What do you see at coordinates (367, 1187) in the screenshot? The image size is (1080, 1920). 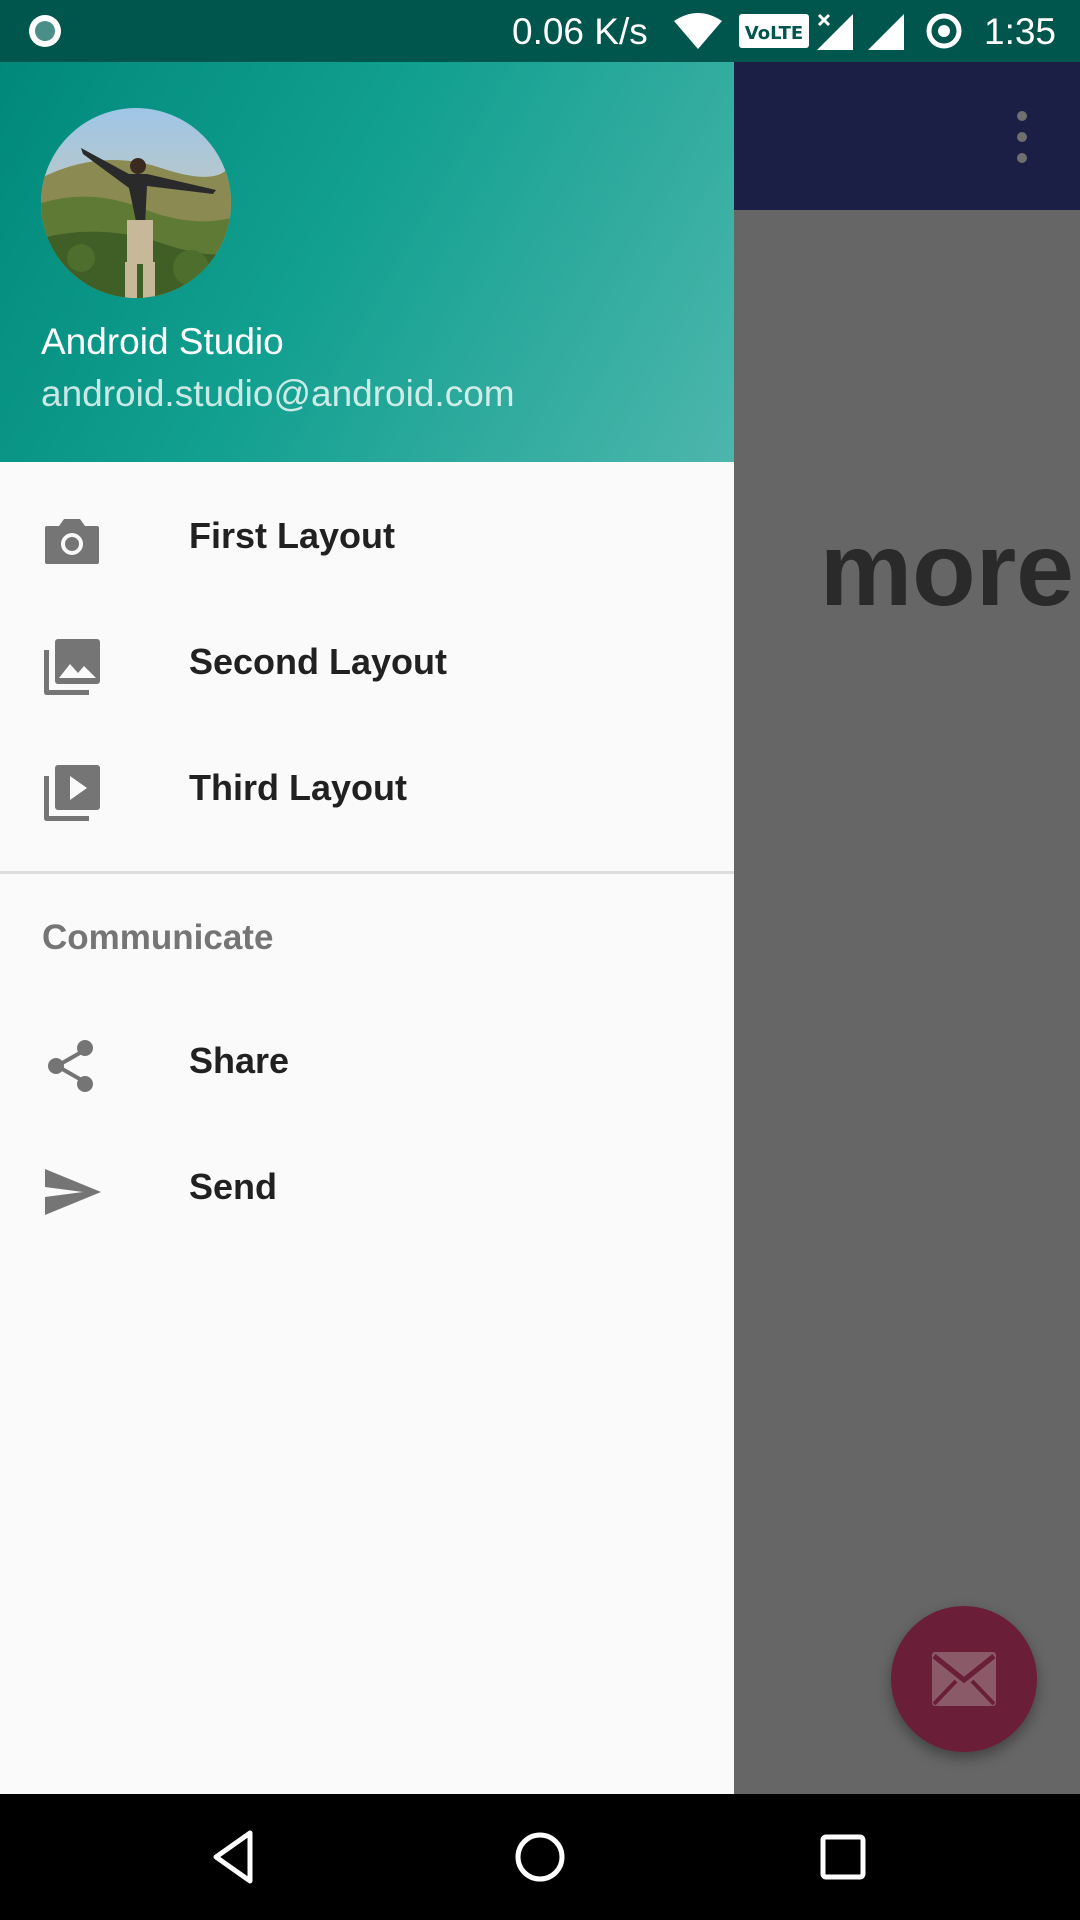 I see `menu-item-send: Send` at bounding box center [367, 1187].